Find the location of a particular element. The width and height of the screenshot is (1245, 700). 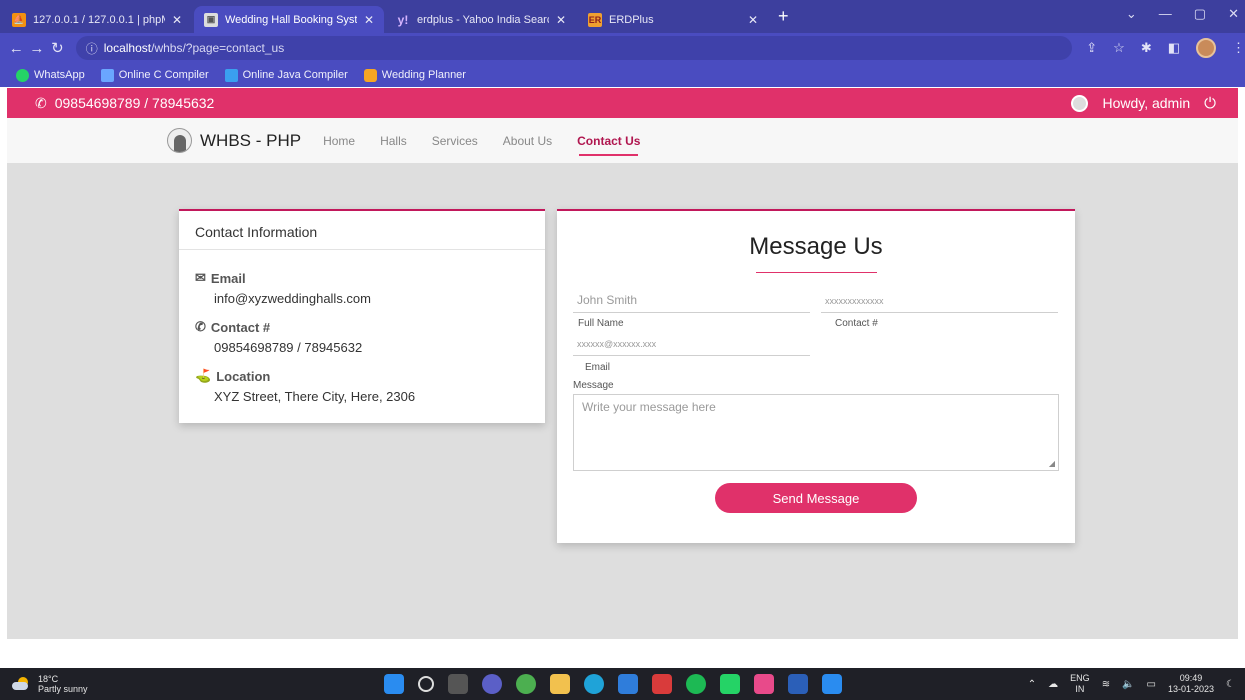

nav-services: Services is located at coordinates (455, 141).